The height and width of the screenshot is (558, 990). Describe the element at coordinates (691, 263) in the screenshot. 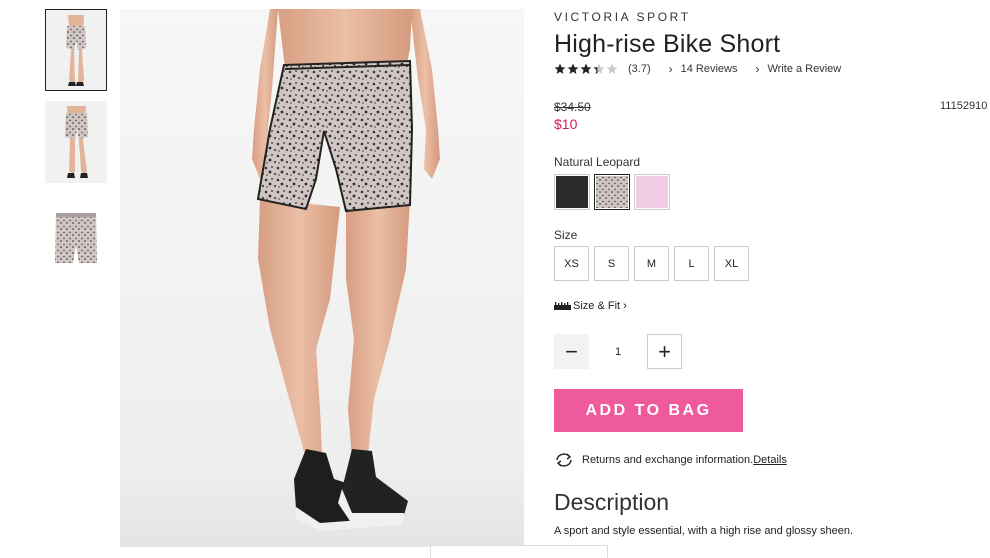

I see `size-l-button: L` at that location.